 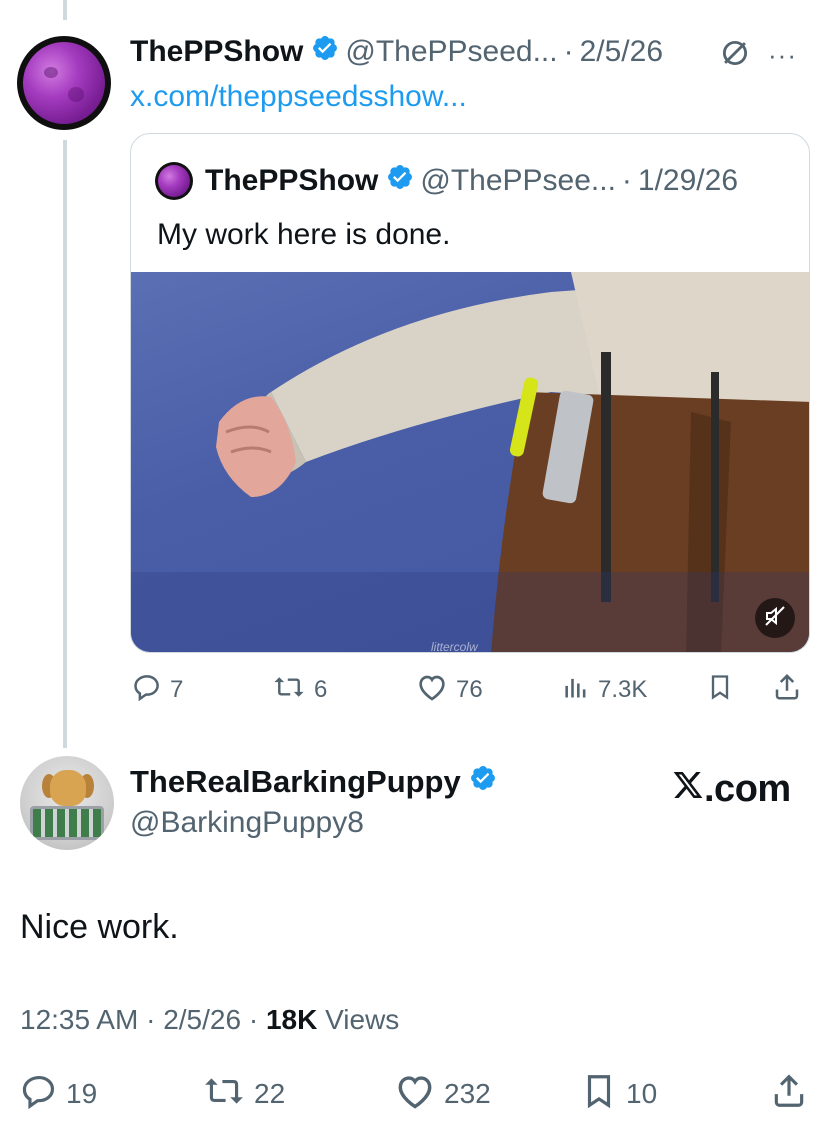 I want to click on like-button: 76, so click(x=449, y=690).